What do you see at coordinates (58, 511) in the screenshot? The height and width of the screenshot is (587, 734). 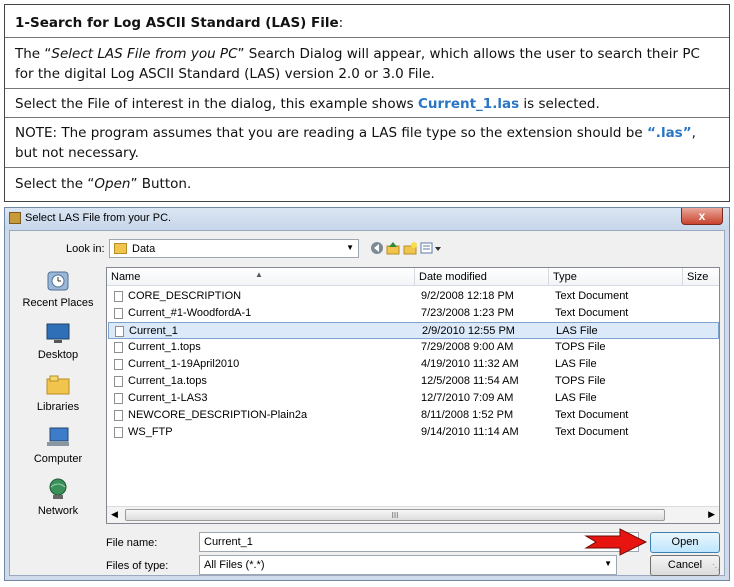 I see `place-label: Network` at bounding box center [58, 511].